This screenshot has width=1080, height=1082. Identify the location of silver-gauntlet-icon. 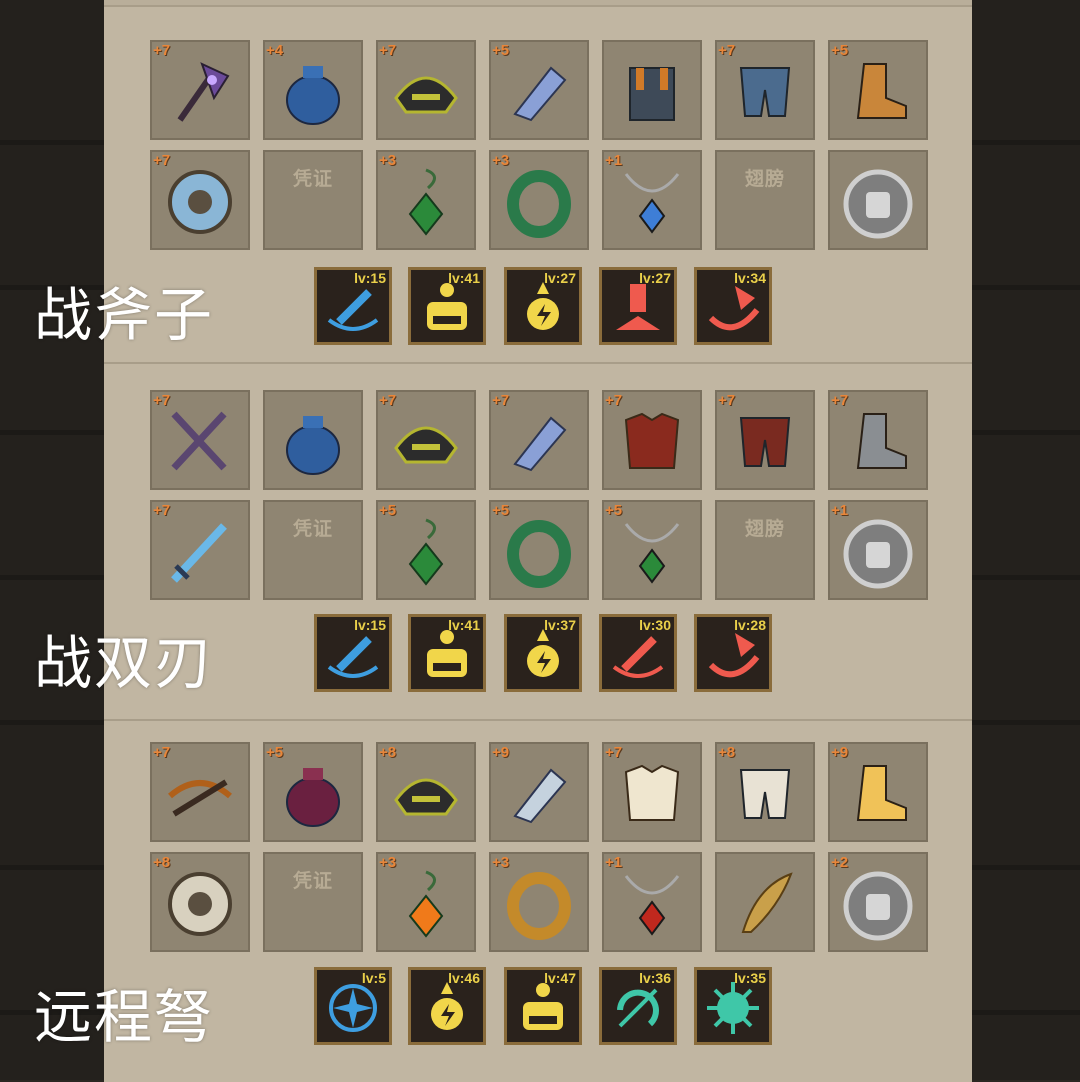
(540, 796).